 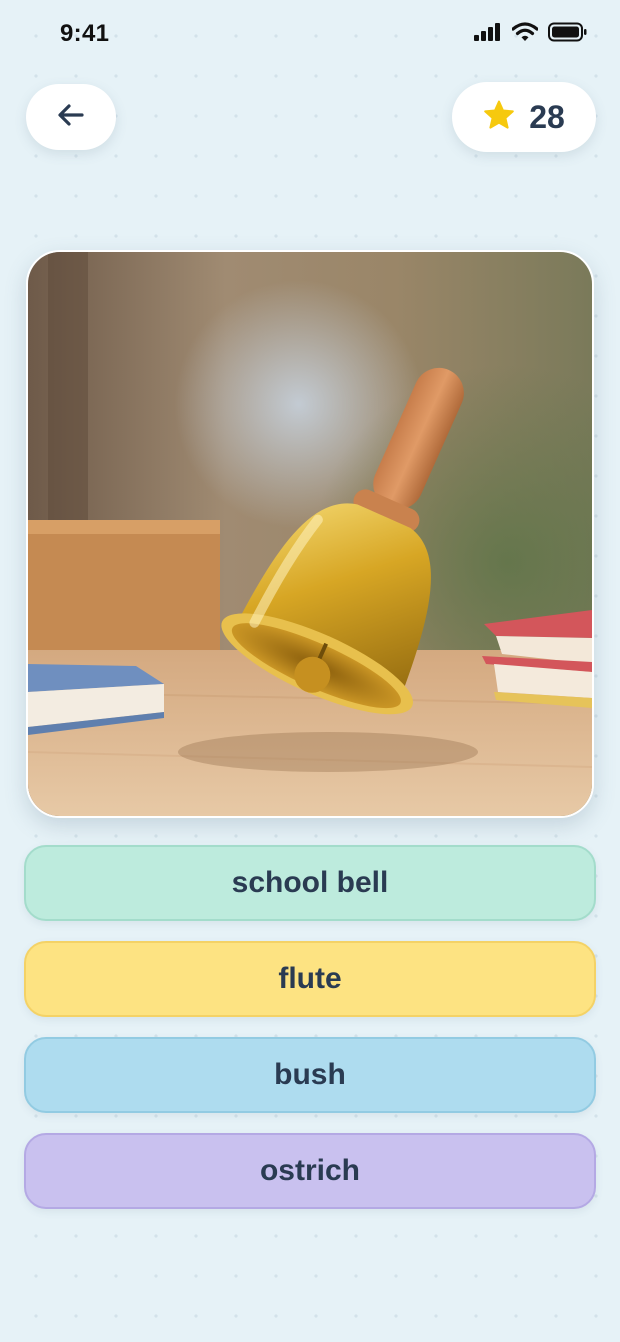 I want to click on status-bar: 9:41, so click(x=310, y=35).